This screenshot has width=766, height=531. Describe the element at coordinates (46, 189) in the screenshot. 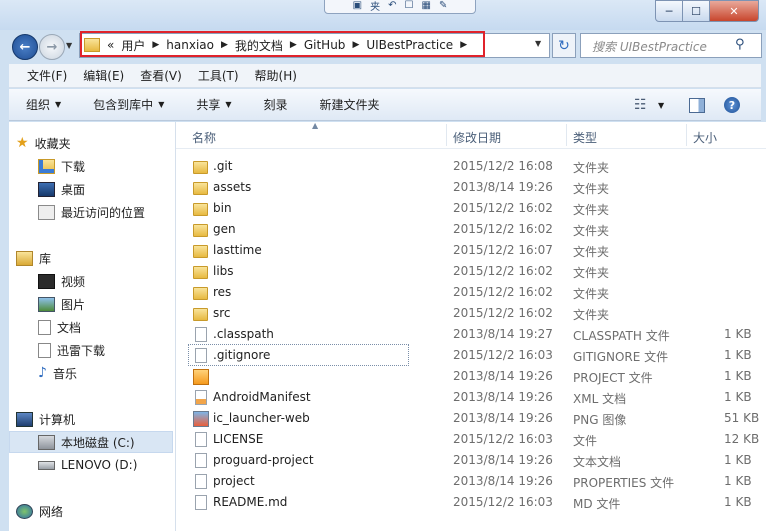

I see `desktop-icon` at that location.